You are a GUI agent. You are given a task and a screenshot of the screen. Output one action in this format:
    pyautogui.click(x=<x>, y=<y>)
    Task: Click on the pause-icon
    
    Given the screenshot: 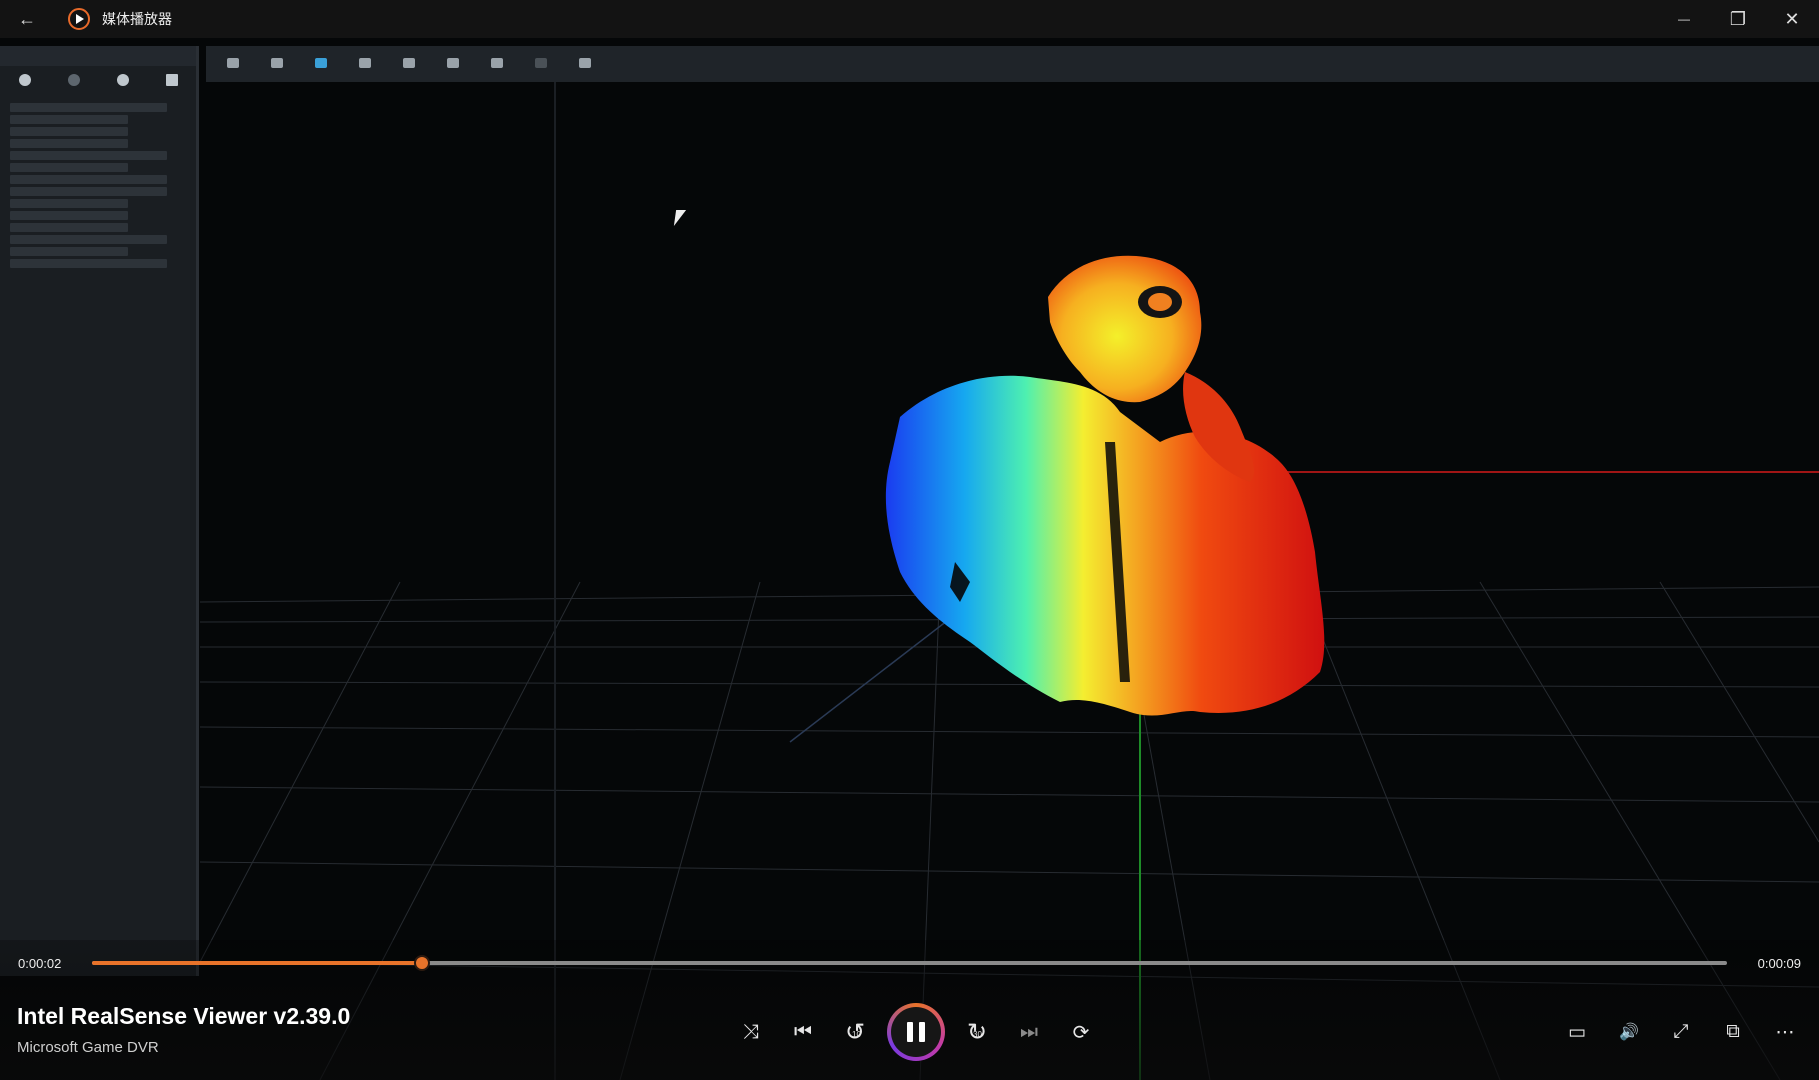 What is the action you would take?
    pyautogui.click(x=916, y=1032)
    